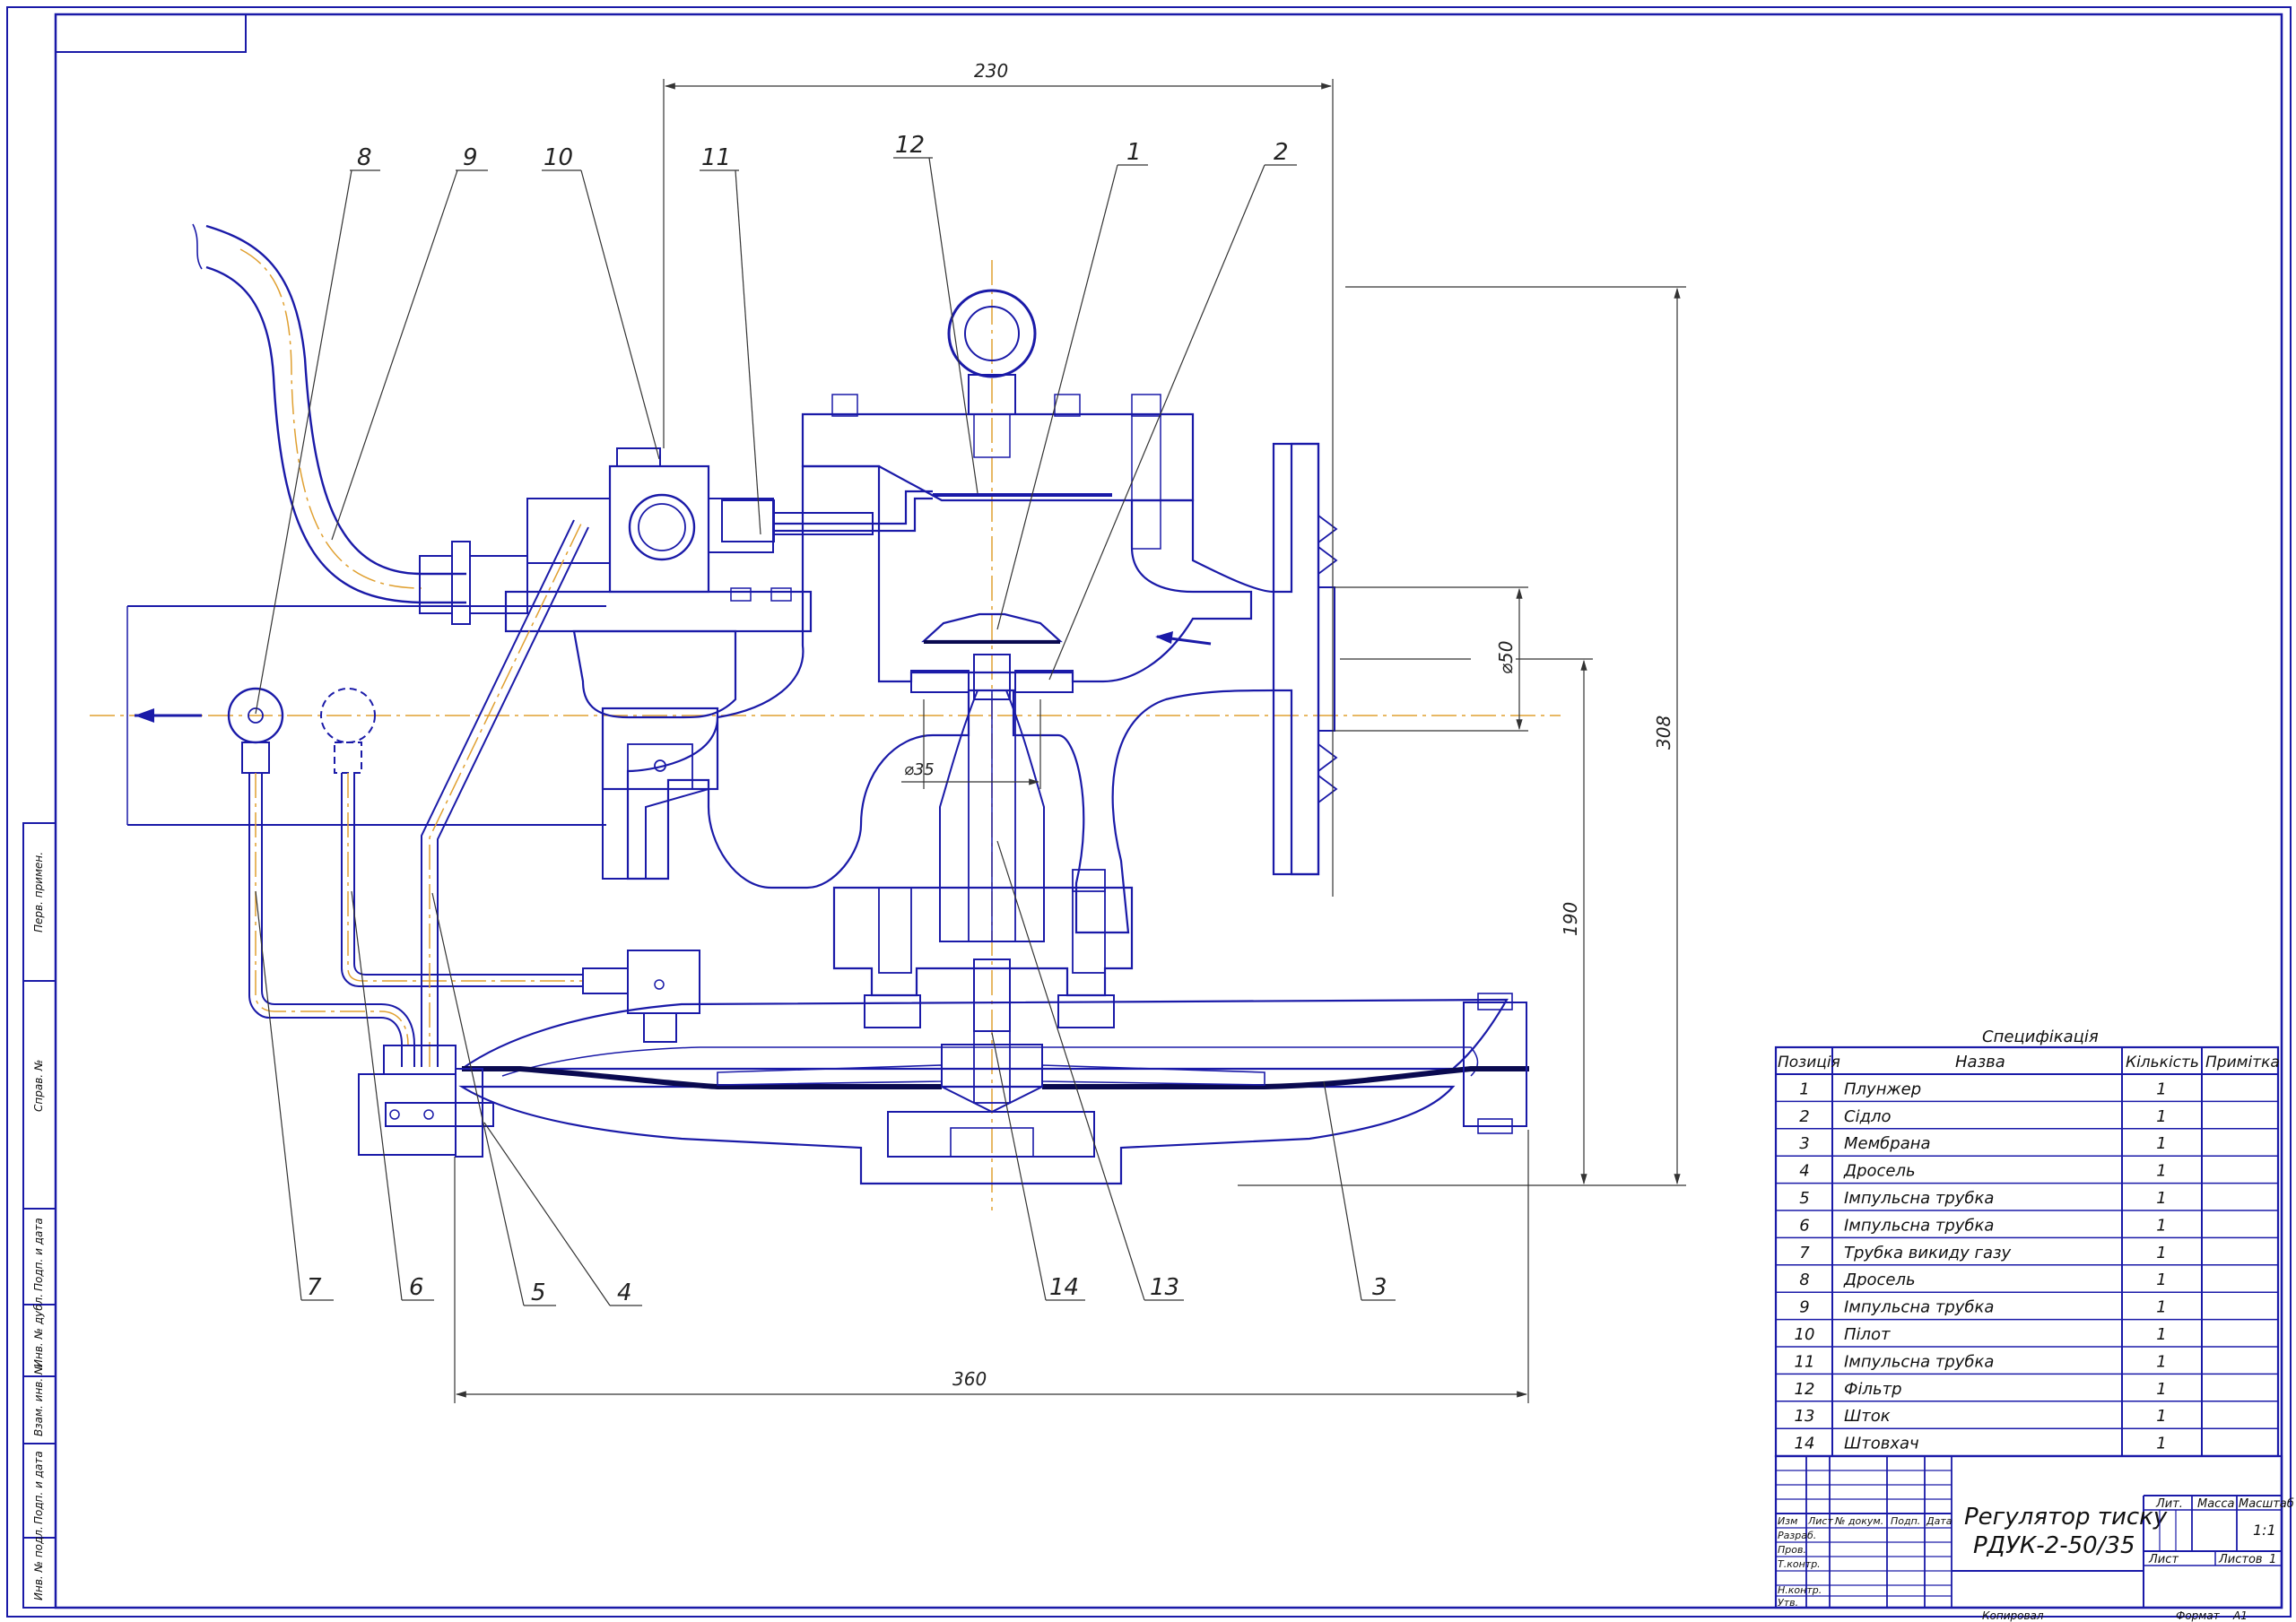 The height and width of the screenshot is (1622, 2296). What do you see at coordinates (2163, 1559) in the screenshot?
I see `tb-list-label: Лист` at bounding box center [2163, 1559].